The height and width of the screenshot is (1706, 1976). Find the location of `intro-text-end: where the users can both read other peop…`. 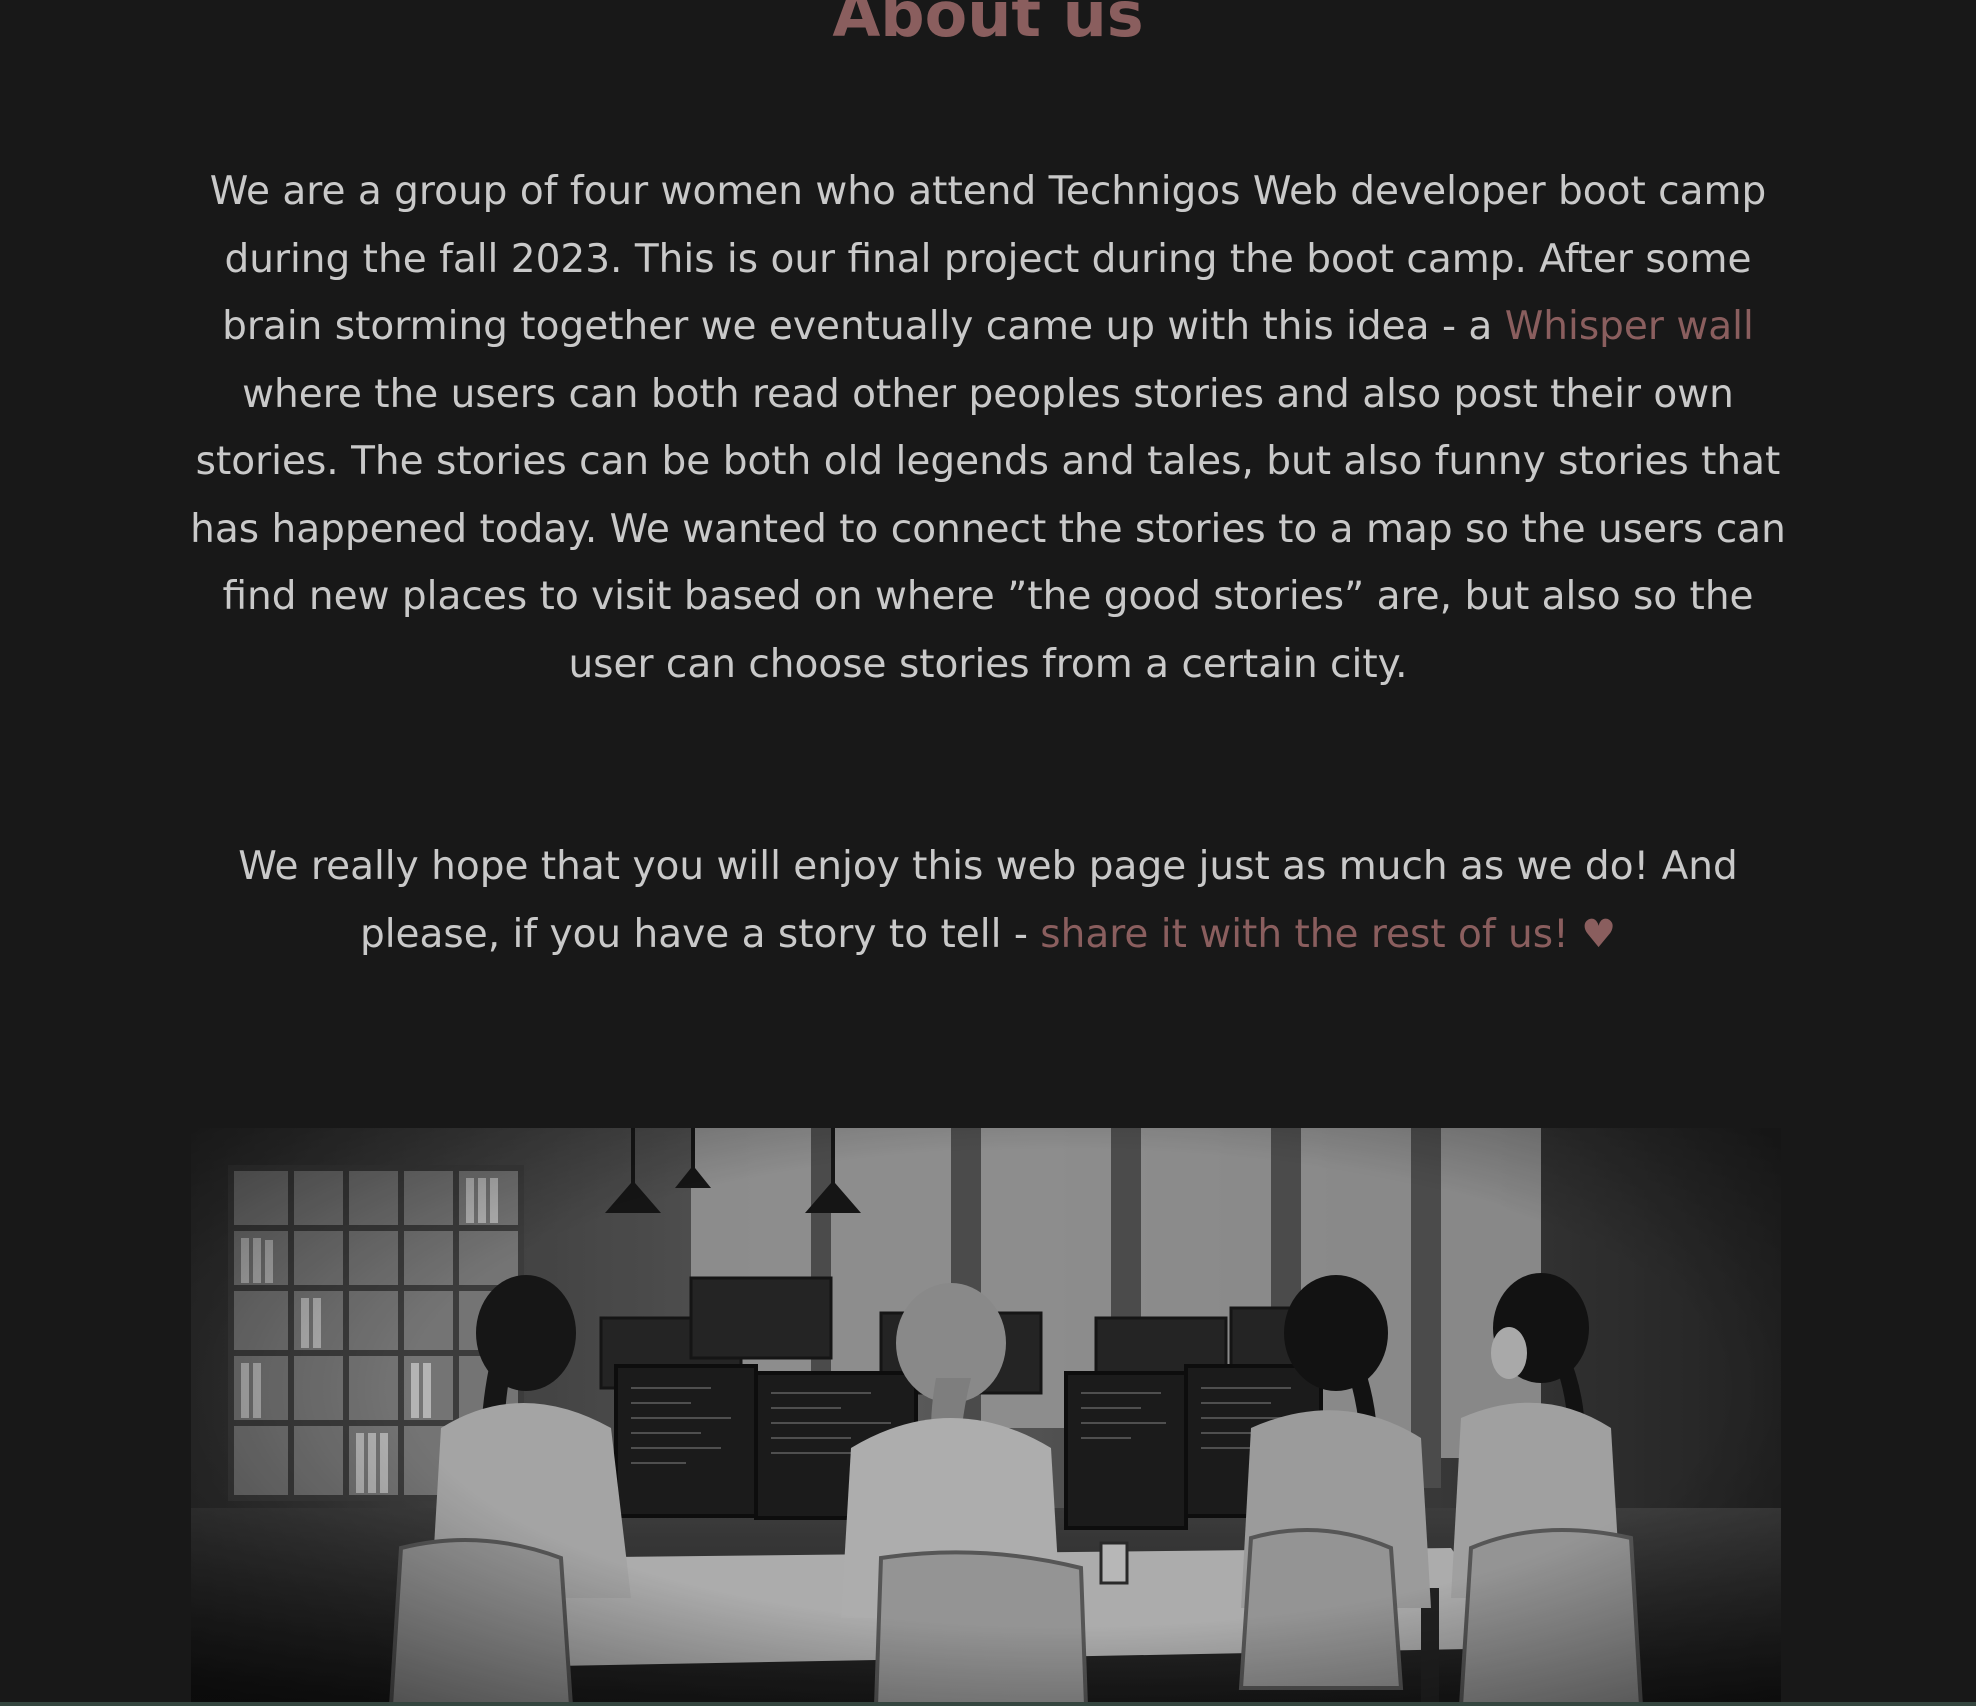

intro-text-end: where the users can both read other peop… is located at coordinates (988, 529).